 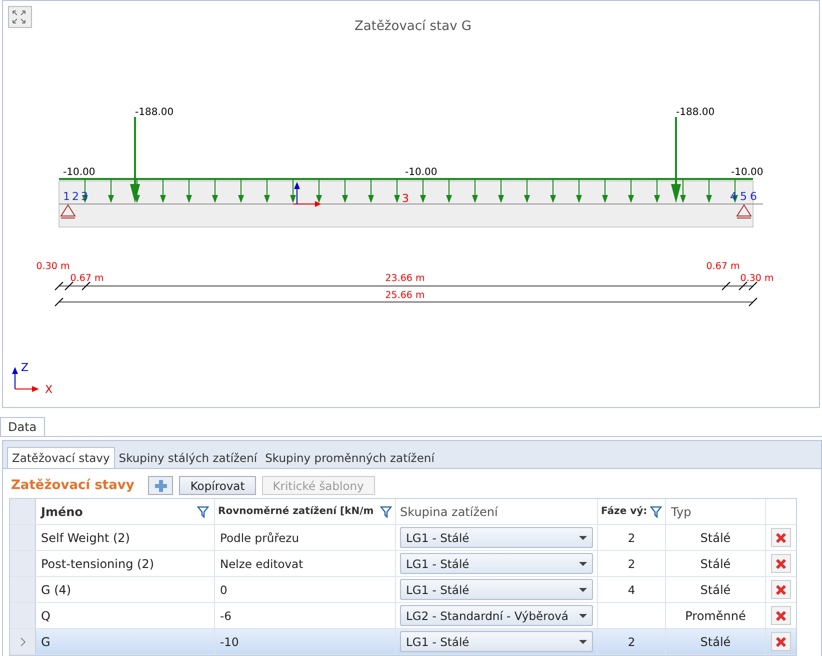 I want to click on table-cell: Podle průřezu, so click(x=305, y=537).